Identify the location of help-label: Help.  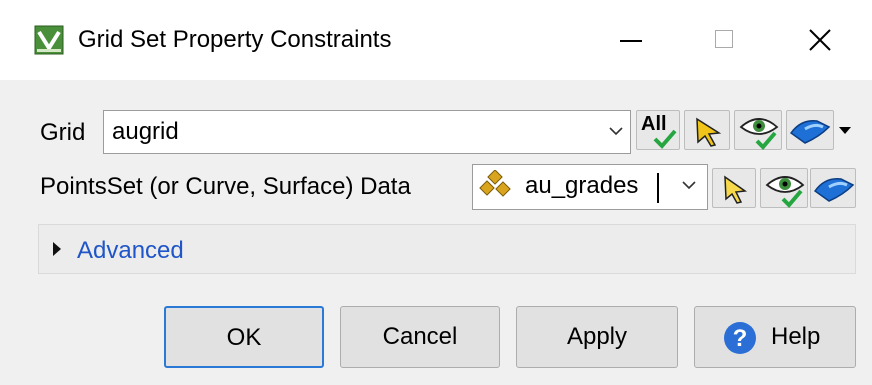
(796, 336).